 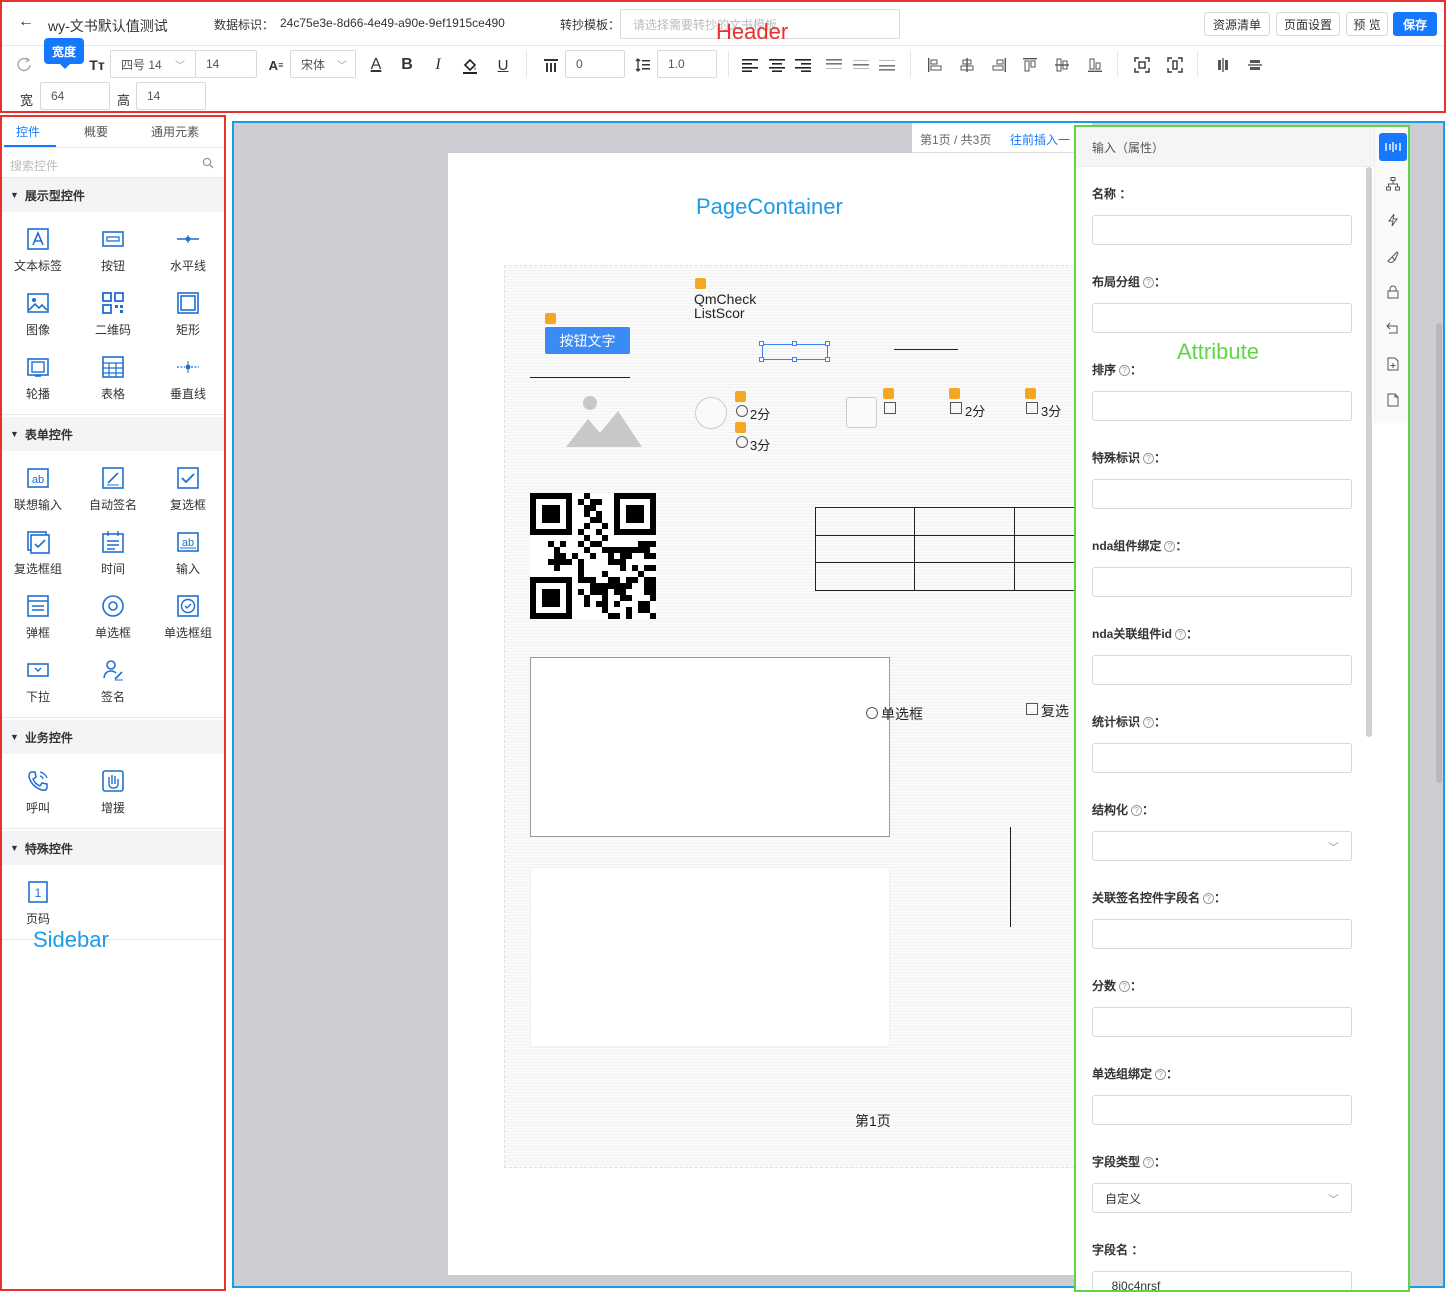 I want to click on horizontal-line-widget, so click(x=580, y=377).